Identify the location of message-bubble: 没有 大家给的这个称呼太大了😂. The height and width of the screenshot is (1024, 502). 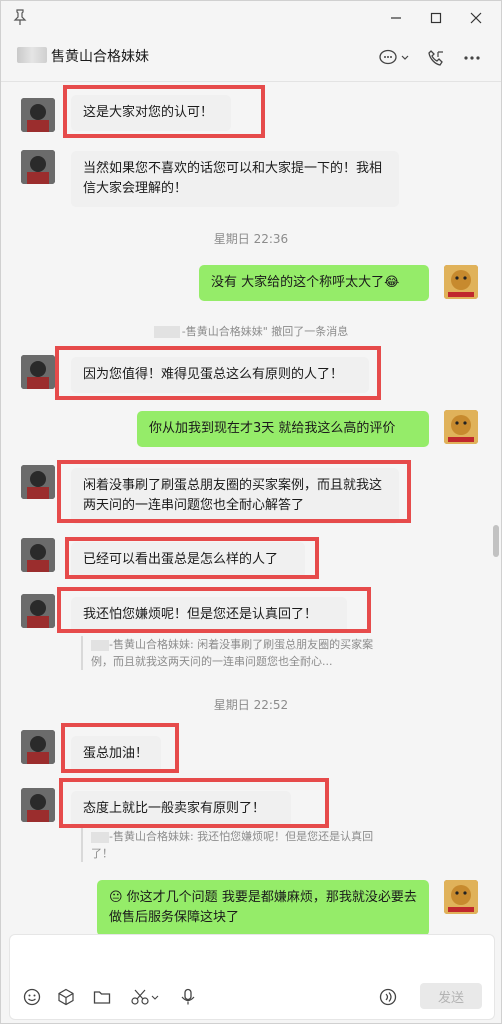
(314, 283).